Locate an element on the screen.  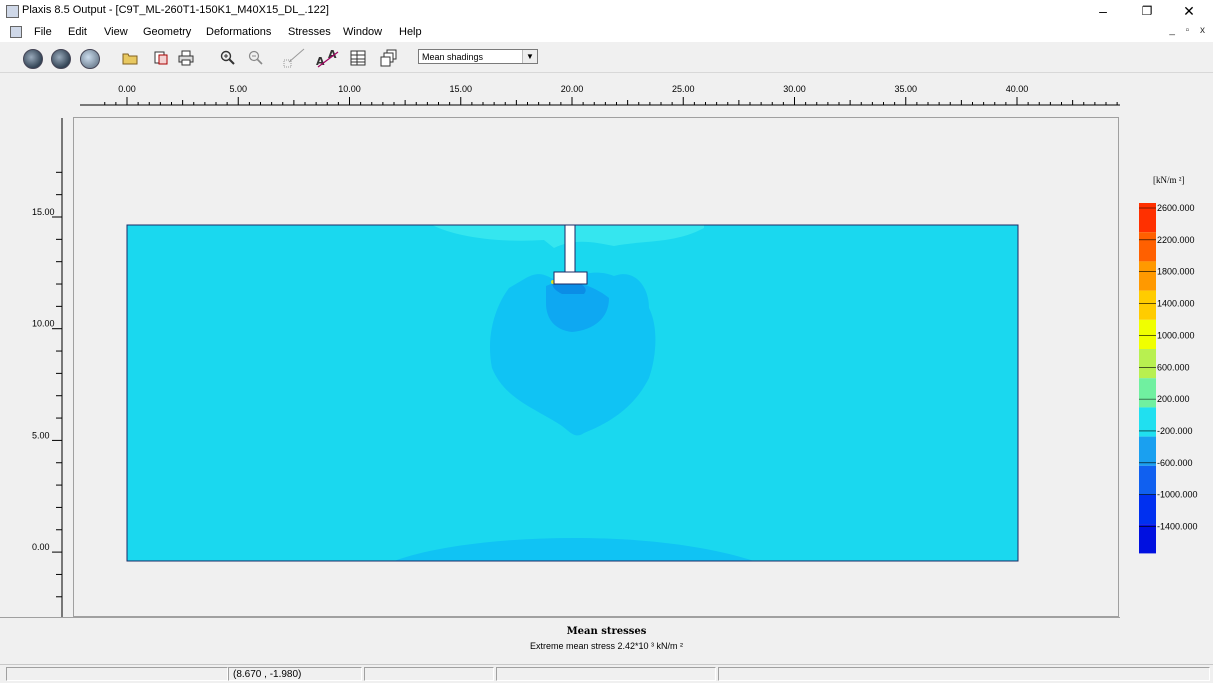
chevron-down-icon: ▼ is located at coordinates (529, 56).